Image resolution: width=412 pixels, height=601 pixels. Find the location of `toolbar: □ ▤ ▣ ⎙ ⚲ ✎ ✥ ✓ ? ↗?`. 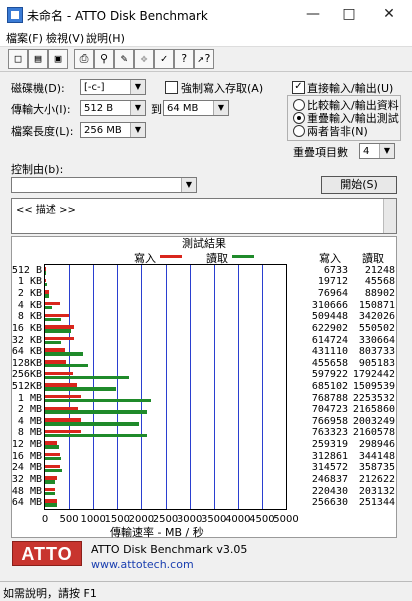

toolbar: □ ▤ ▣ ⎙ ⚲ ✎ ✥ ✓ ? ↗? is located at coordinates (206, 59).